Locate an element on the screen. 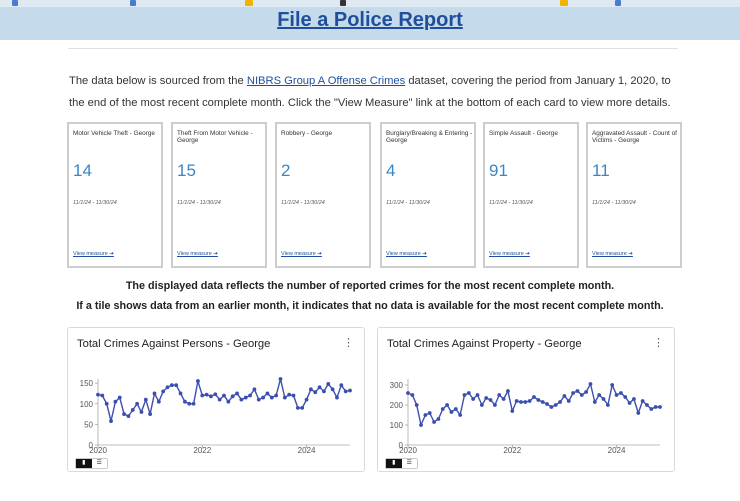 This screenshot has height=501, width=740. kpi-value: 14 is located at coordinates (82, 170).